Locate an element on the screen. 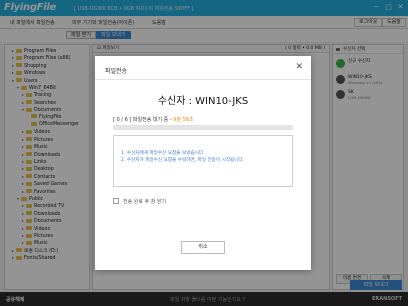  close-after-checkbox is located at coordinates (116, 201).